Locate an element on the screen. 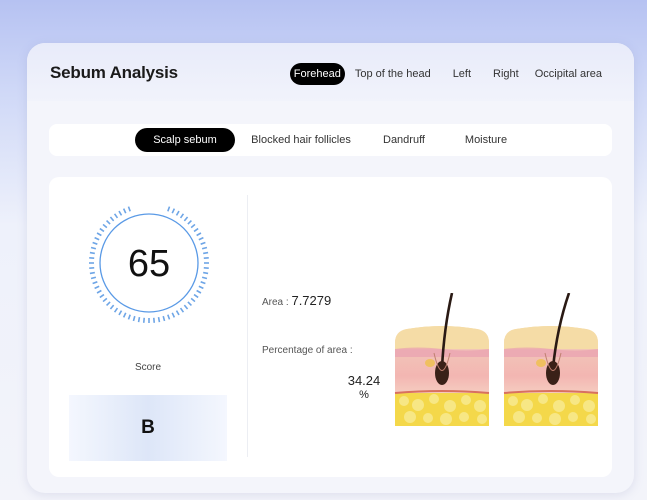  tab-occipital-area: Occipital area is located at coordinates (568, 74).